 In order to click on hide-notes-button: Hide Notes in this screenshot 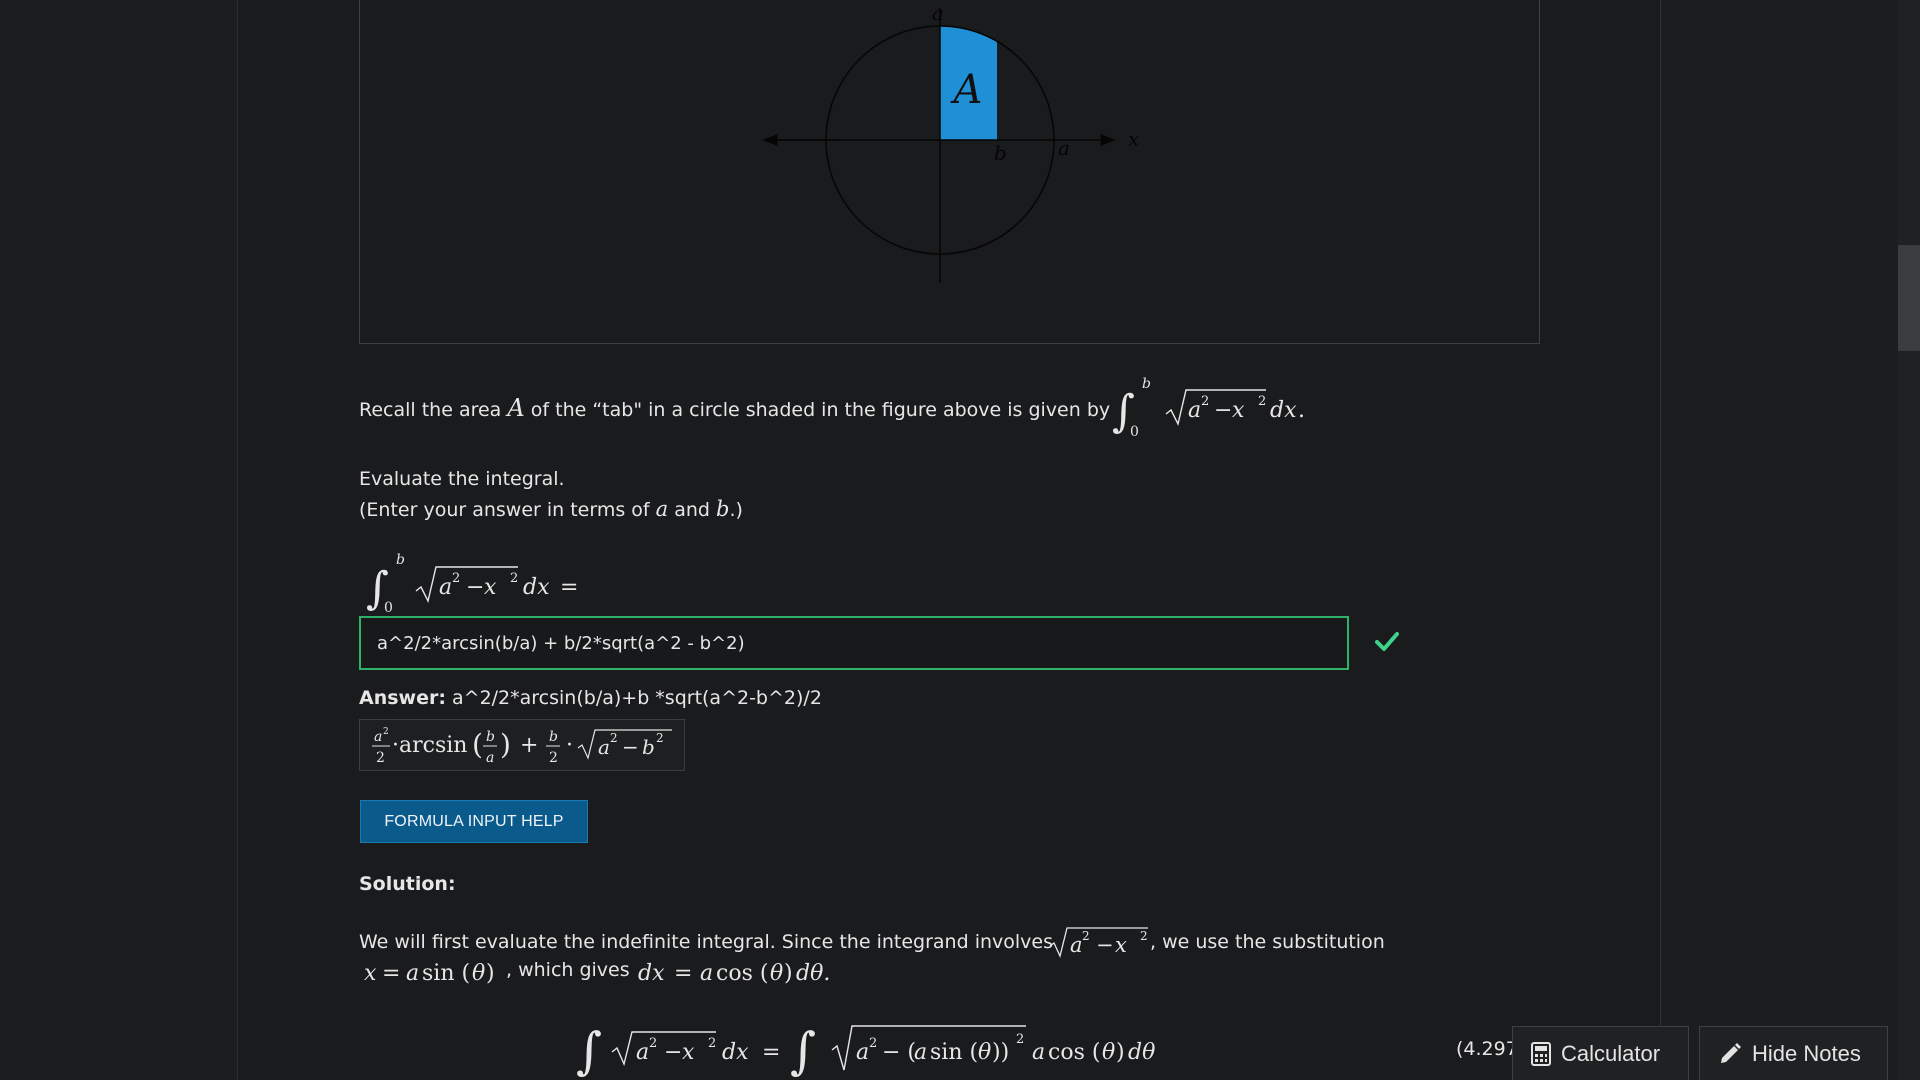, I will do `click(1793, 1053)`.